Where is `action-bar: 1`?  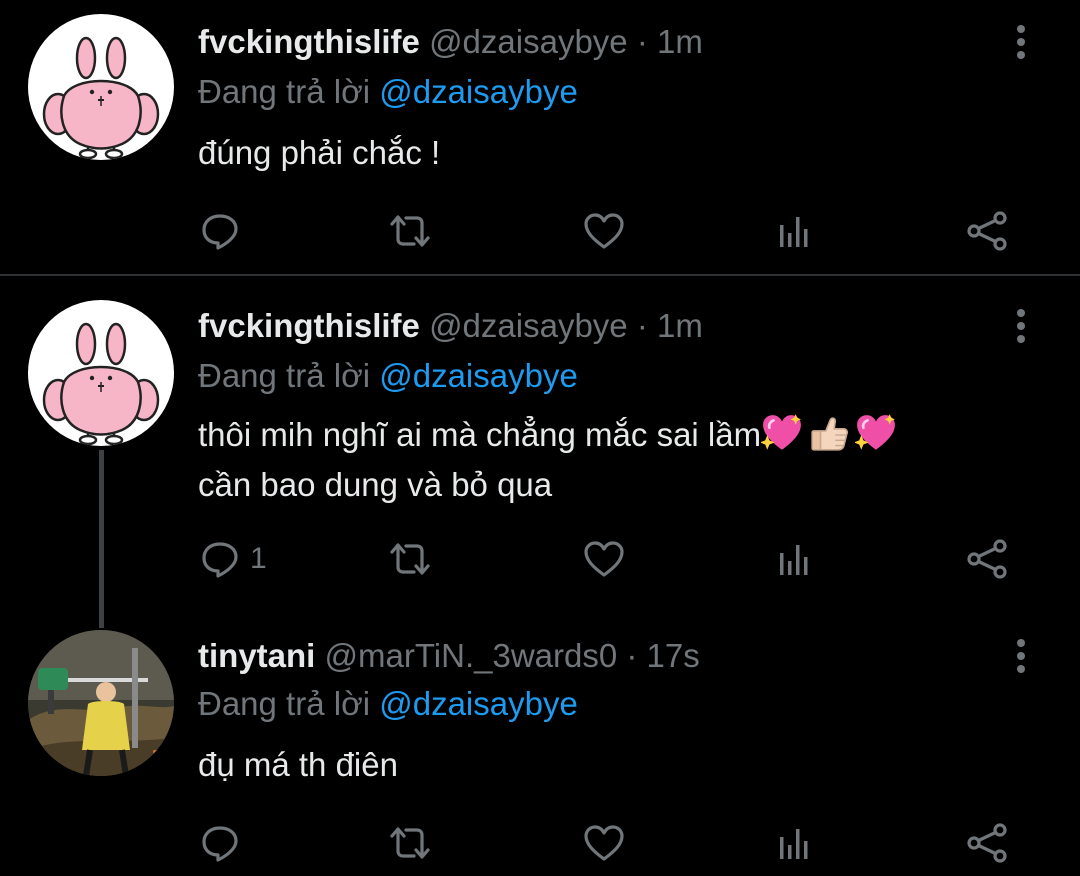
action-bar: 1 is located at coordinates (540, 559).